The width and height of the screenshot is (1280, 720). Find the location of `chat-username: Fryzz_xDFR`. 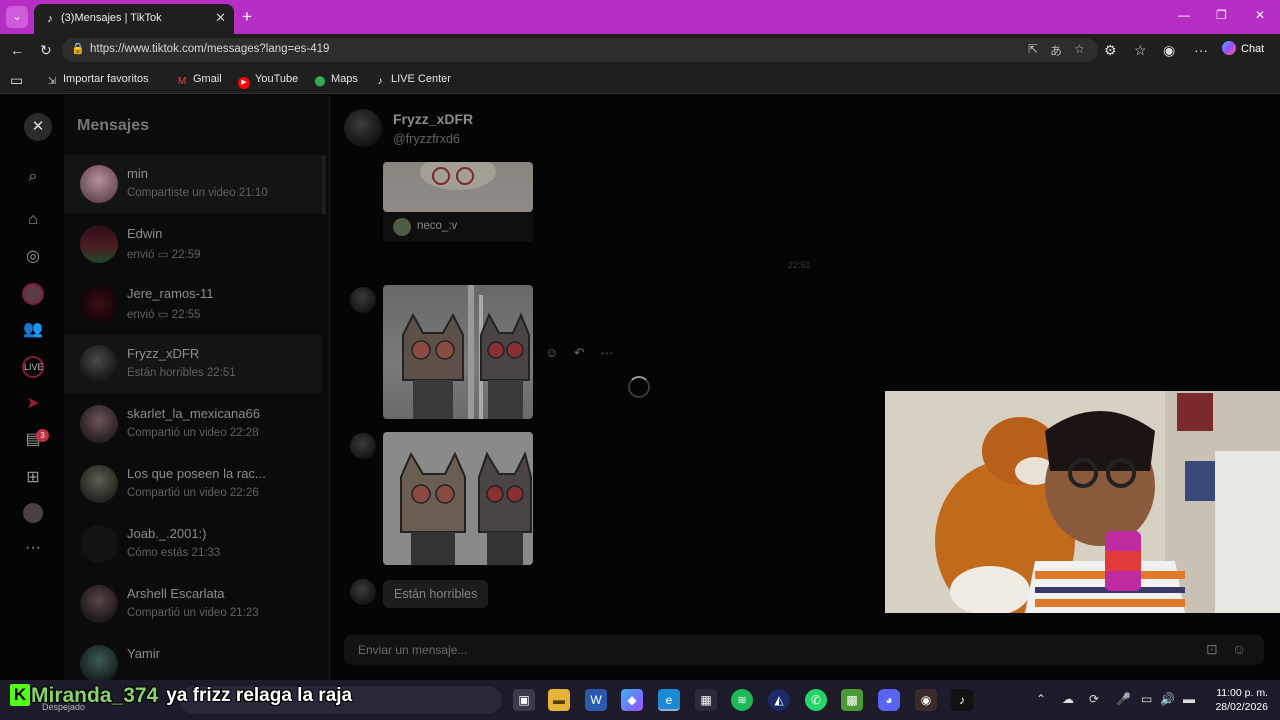

chat-username: Fryzz_xDFR is located at coordinates (433, 119).